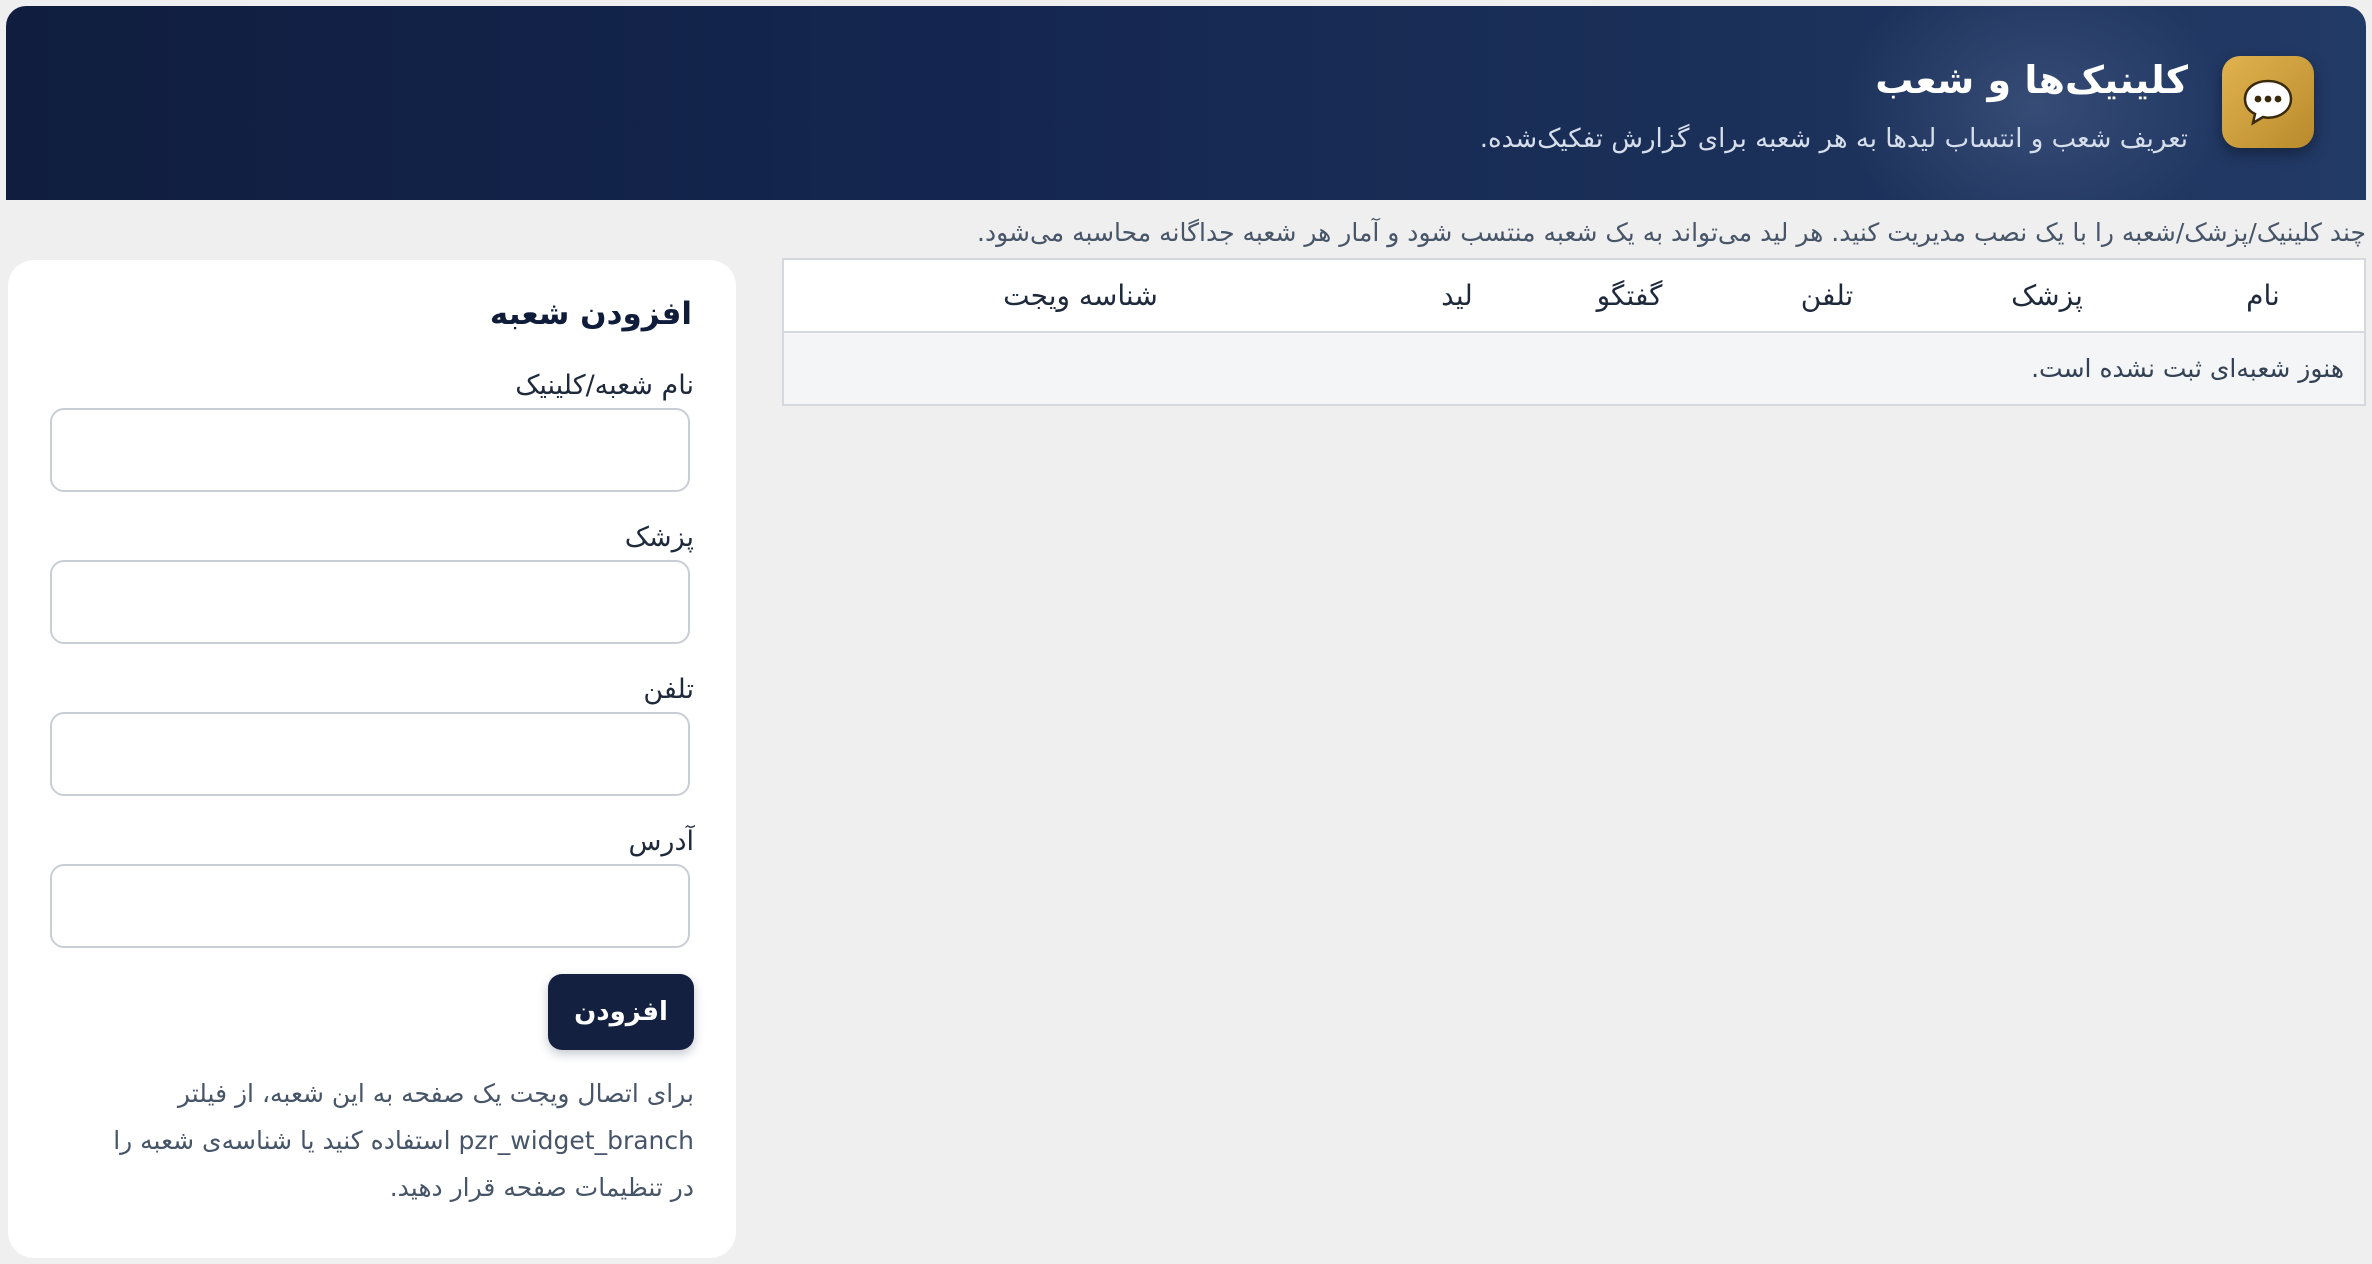 The image size is (2372, 1264). Describe the element at coordinates (1827, 296) in the screenshot. I see `column-header-phone: تلفن` at that location.